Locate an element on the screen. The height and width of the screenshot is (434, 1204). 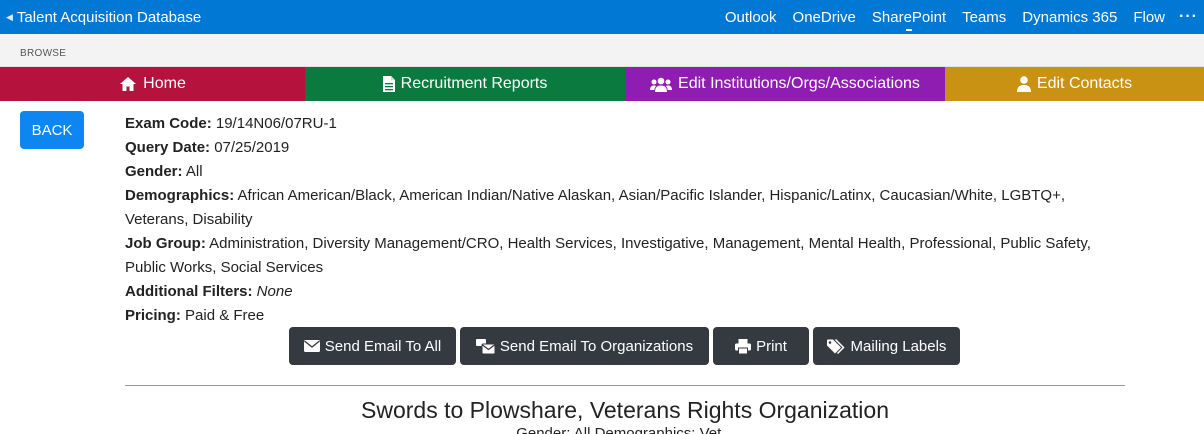
nav-edit-contacts-label: Edit Contacts is located at coordinates (1084, 83).